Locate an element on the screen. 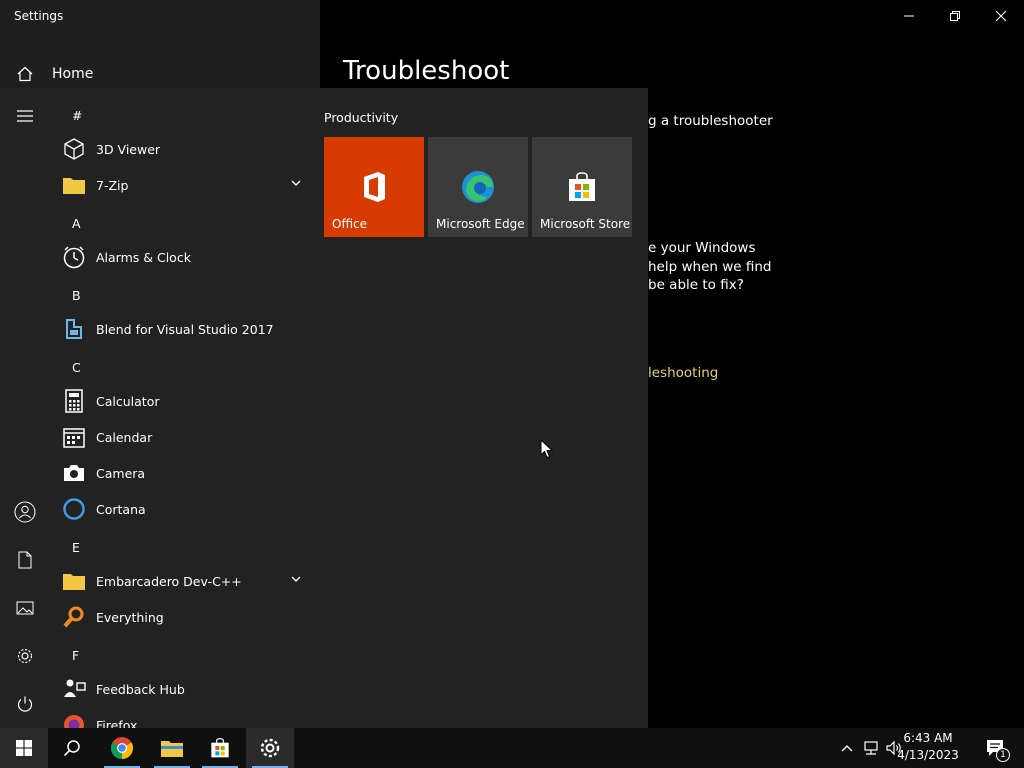  power-button is located at coordinates (25, 704).